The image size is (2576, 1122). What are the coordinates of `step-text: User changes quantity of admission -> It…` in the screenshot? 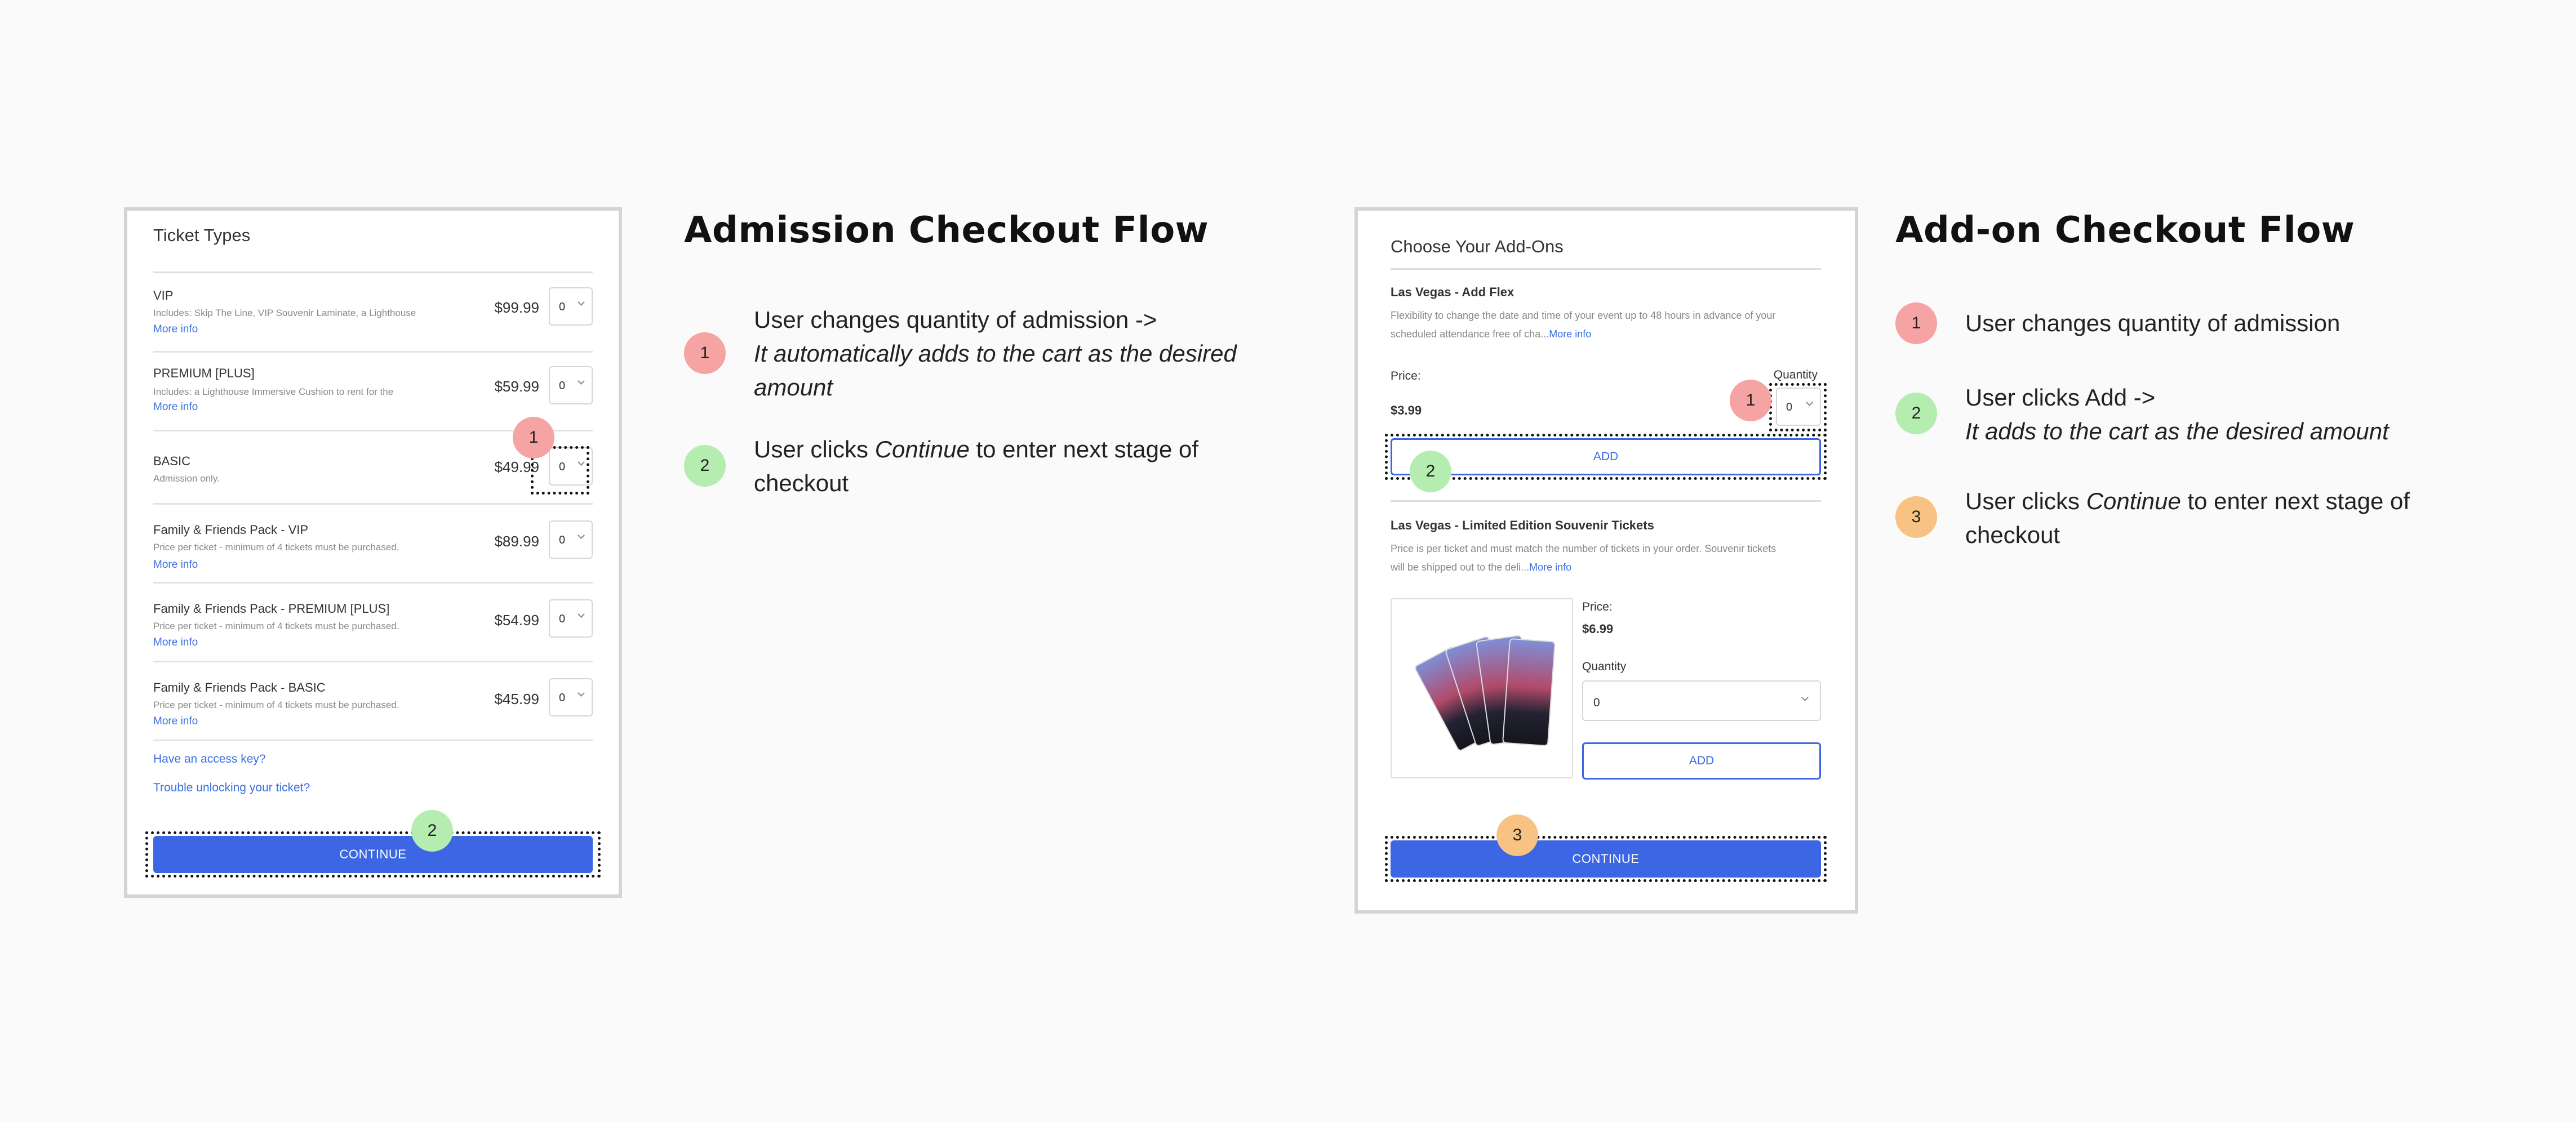 It's located at (1007, 353).